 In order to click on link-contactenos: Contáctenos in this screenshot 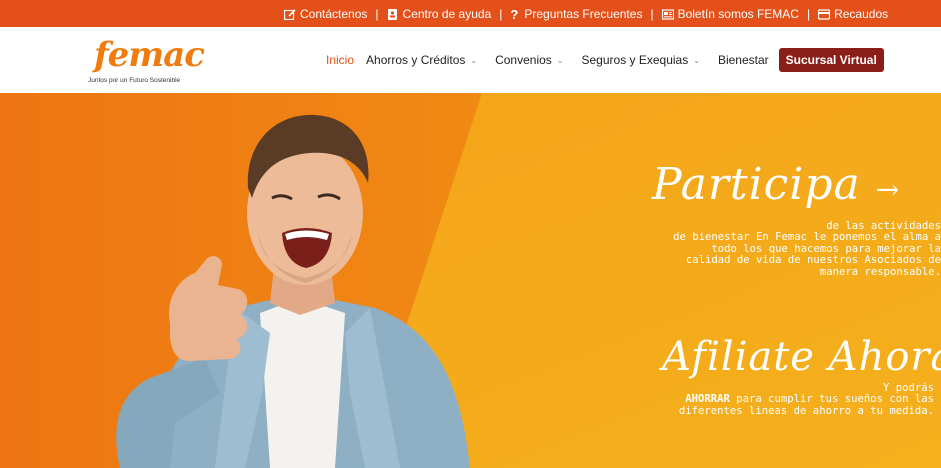, I will do `click(325, 14)`.